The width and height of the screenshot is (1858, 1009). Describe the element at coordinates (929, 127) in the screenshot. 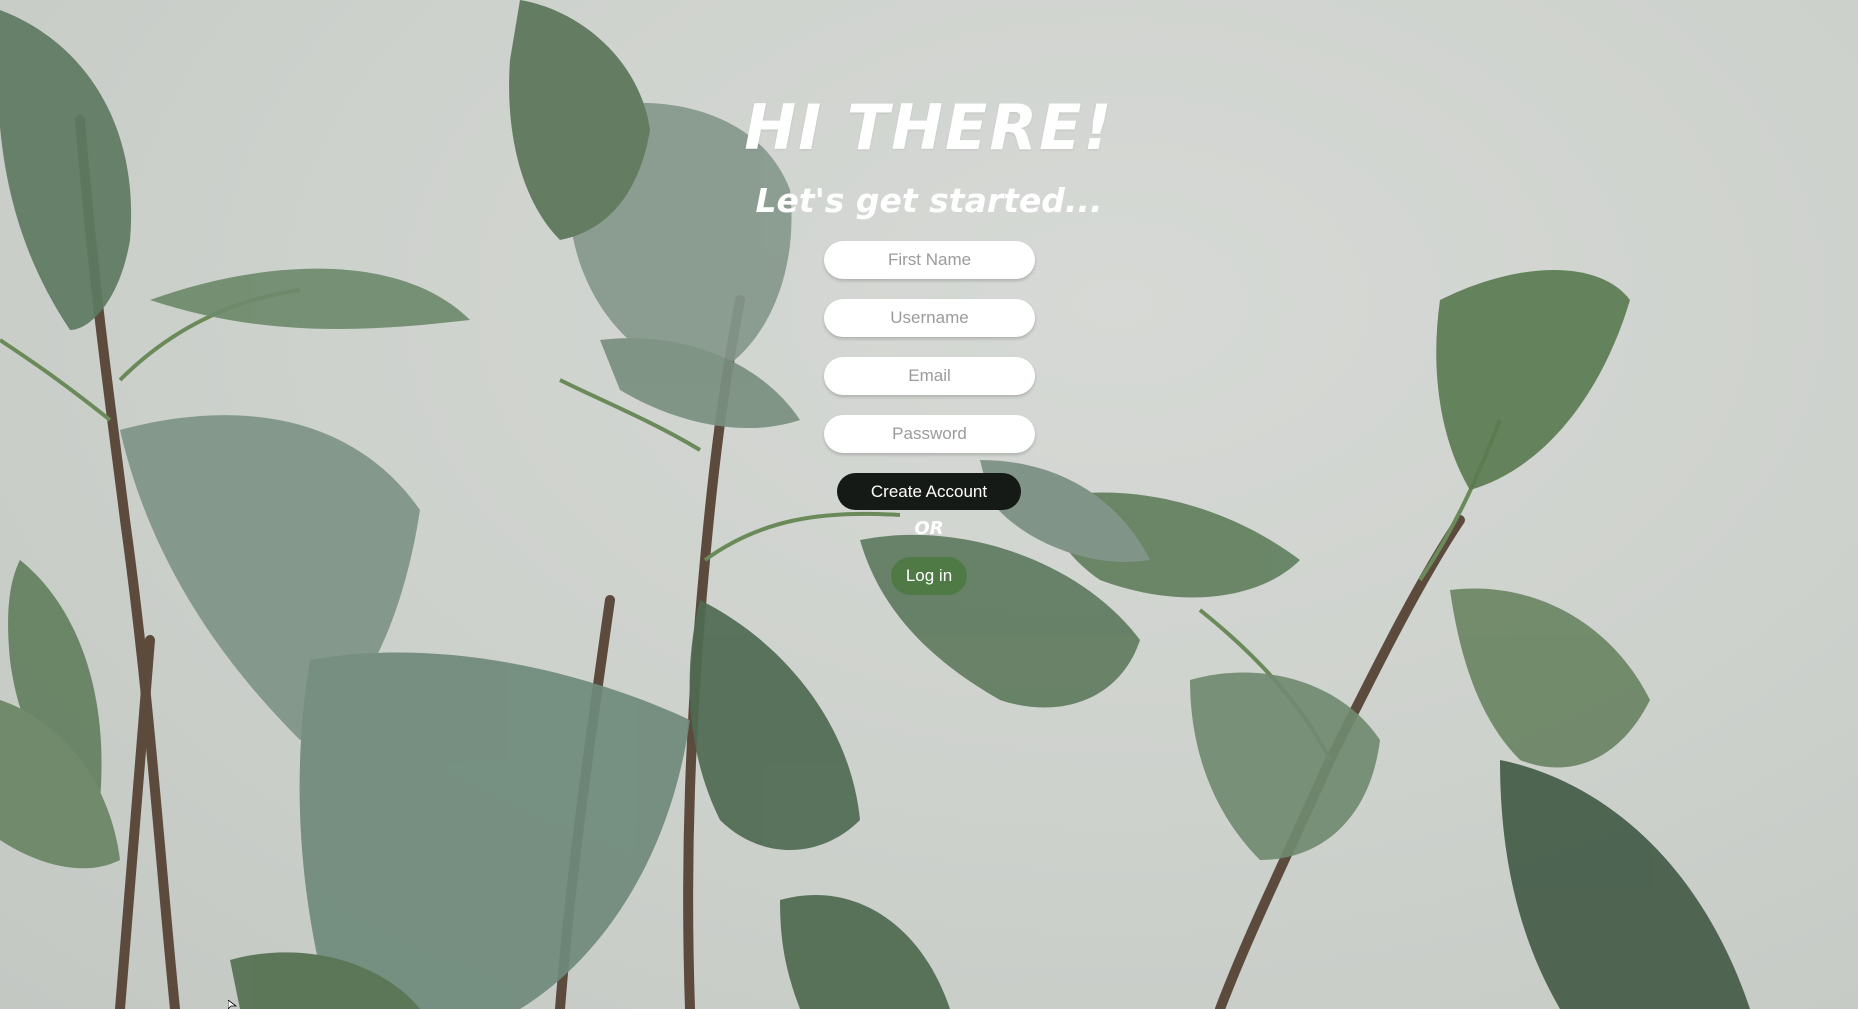

I see `page-title: HI THERE!` at that location.